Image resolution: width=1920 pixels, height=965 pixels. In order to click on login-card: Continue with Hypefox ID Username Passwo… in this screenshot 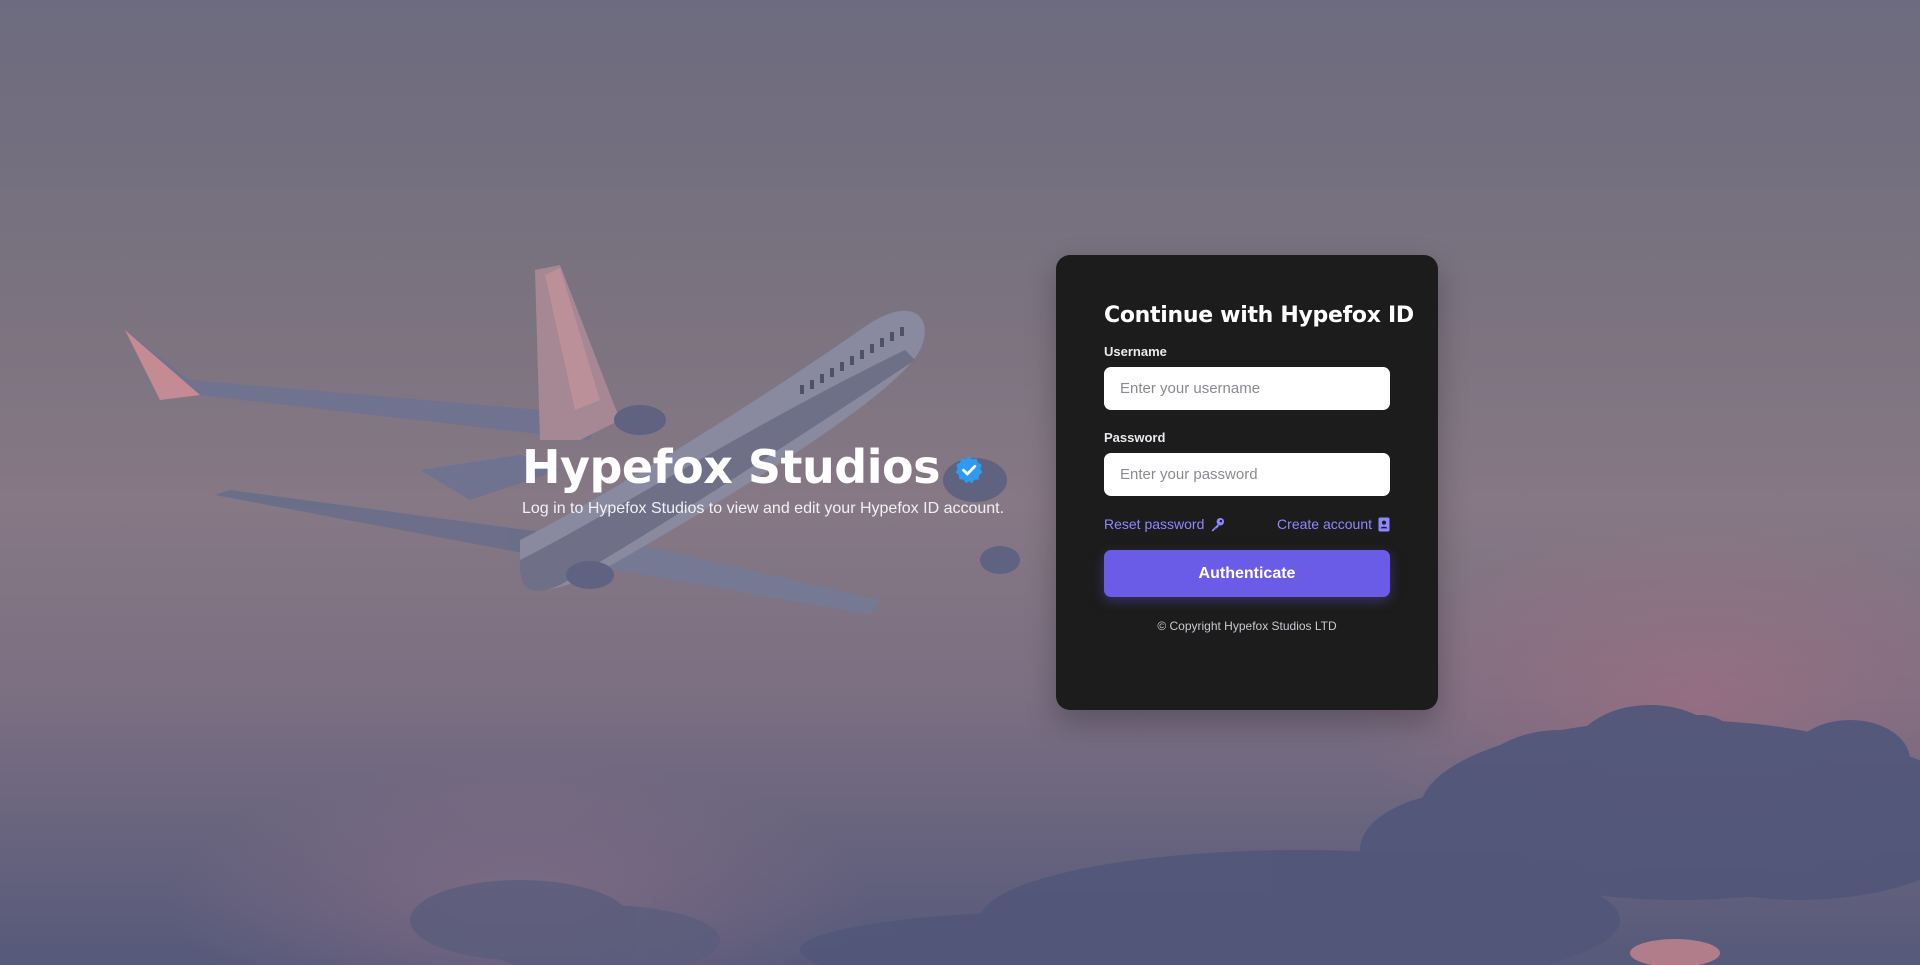, I will do `click(1247, 482)`.